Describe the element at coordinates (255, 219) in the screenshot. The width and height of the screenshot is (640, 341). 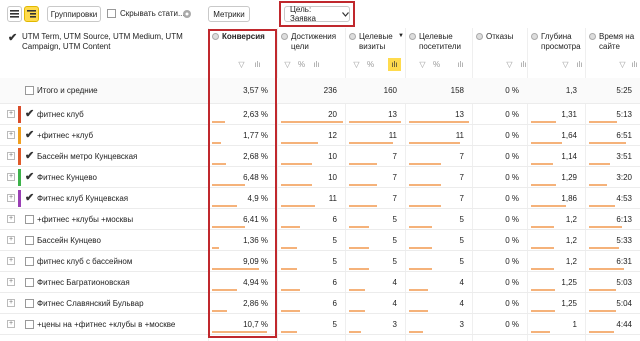
I see `cell-conversion: 6,41 %` at that location.